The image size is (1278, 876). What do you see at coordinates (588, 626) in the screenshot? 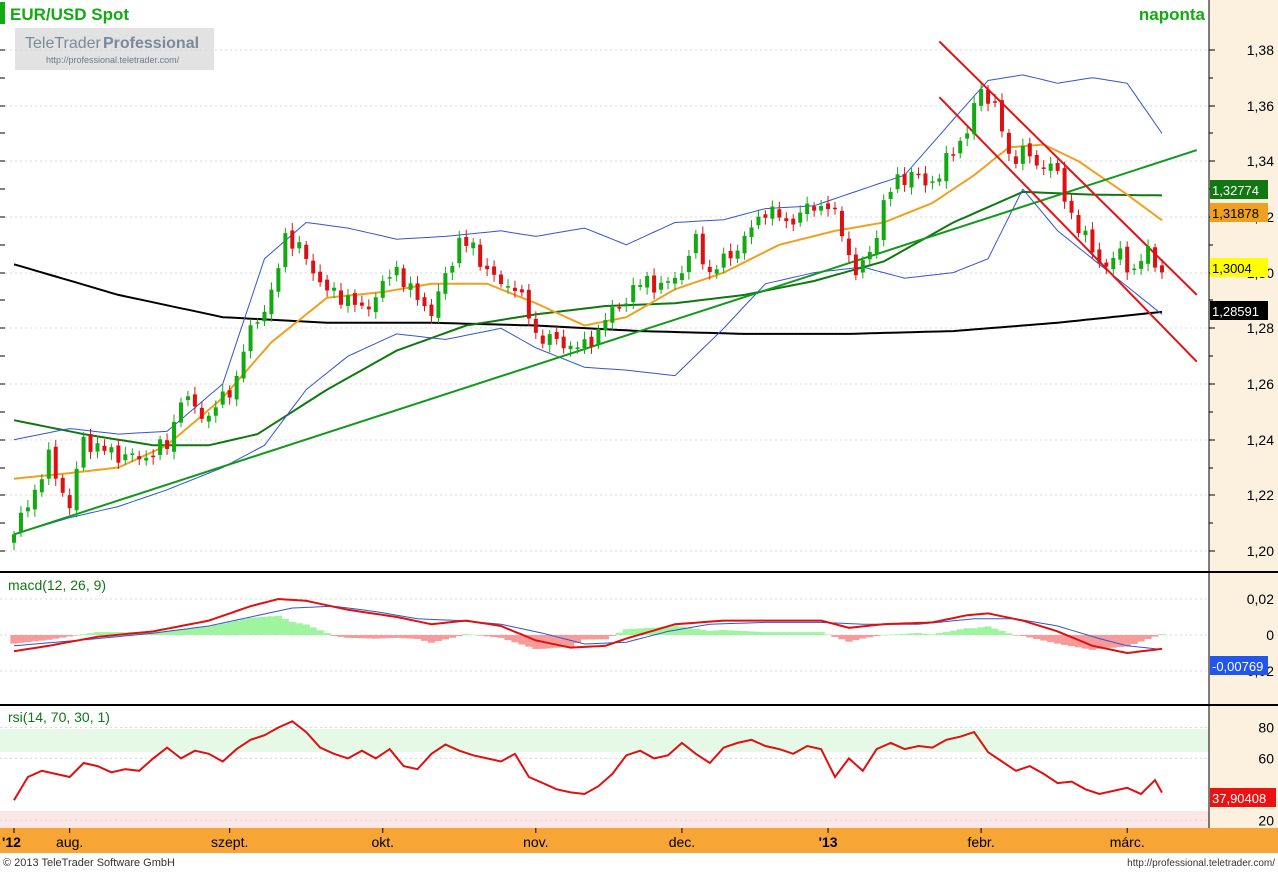
I see `macd-pane` at bounding box center [588, 626].